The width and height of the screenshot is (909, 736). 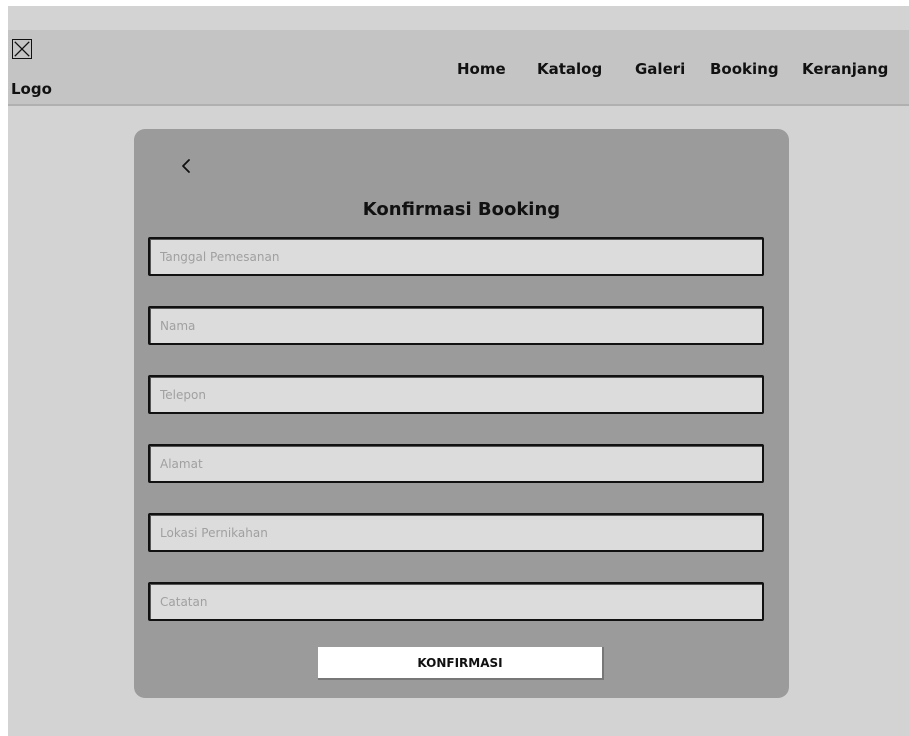 I want to click on logo-label: Logo, so click(x=31, y=89).